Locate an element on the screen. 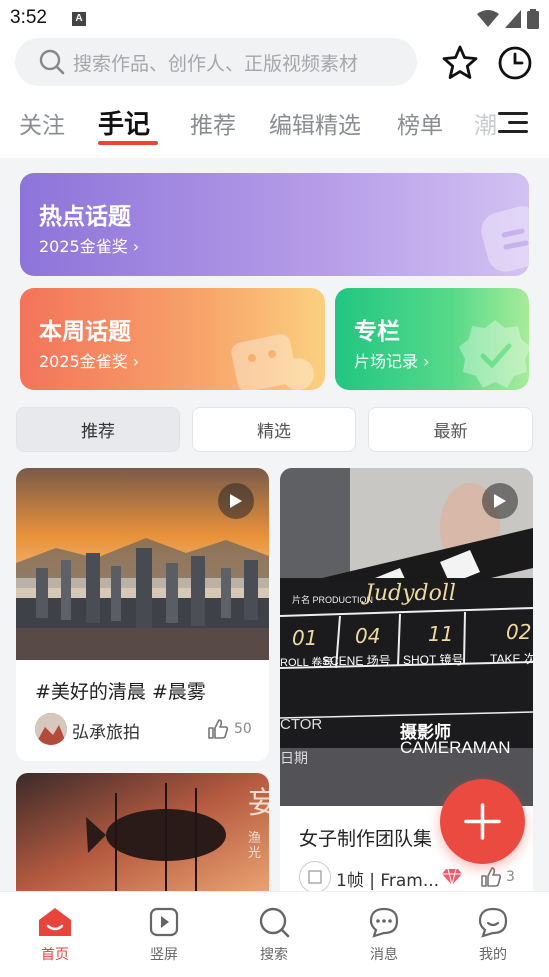  filter-latest: 最新 is located at coordinates (450, 429).